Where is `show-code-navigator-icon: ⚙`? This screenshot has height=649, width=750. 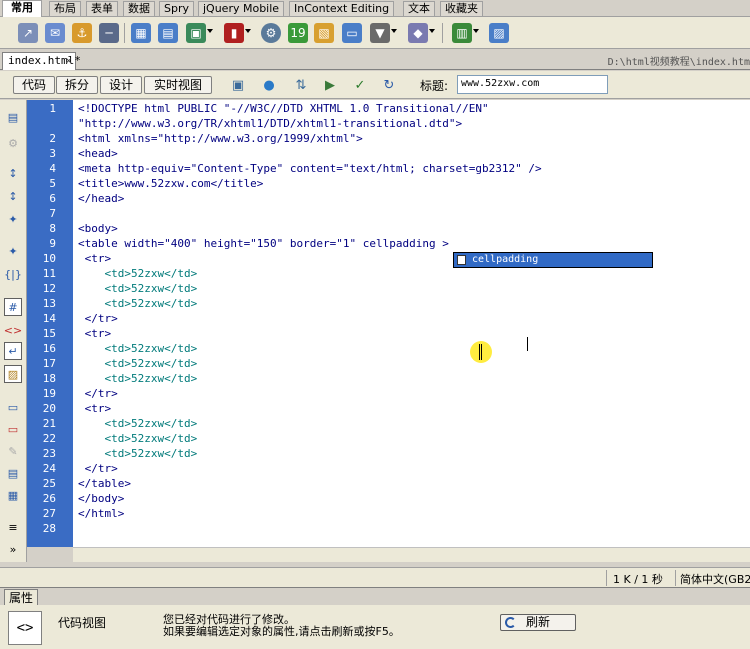 show-code-navigator-icon: ⚙ is located at coordinates (13, 143).